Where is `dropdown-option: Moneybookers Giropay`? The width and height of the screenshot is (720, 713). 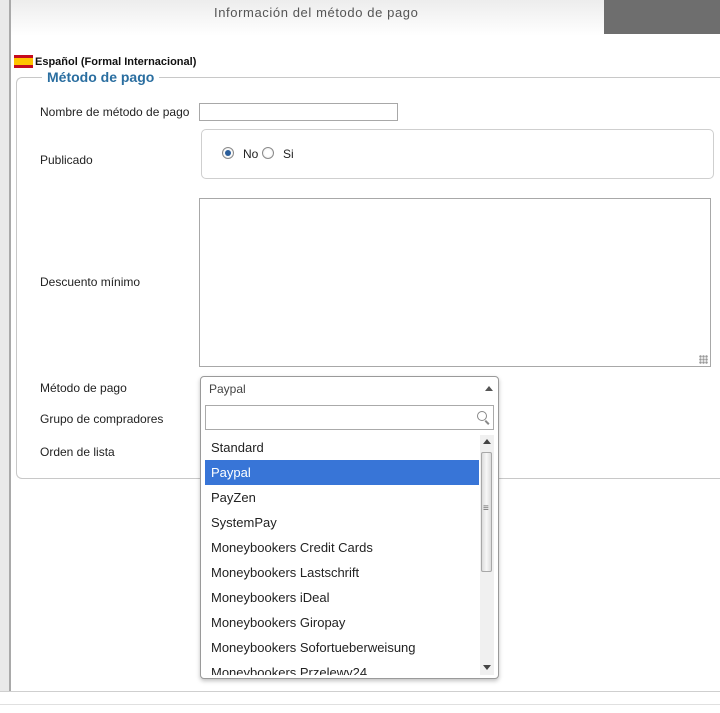 dropdown-option: Moneybookers Giropay is located at coordinates (342, 622).